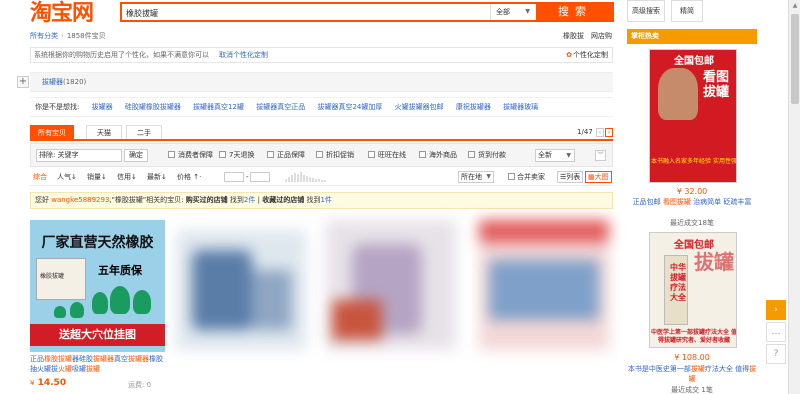 The image size is (800, 394). Describe the element at coordinates (189, 177) in the screenshot. I see `sort-price: 价格 ↑·` at that location.